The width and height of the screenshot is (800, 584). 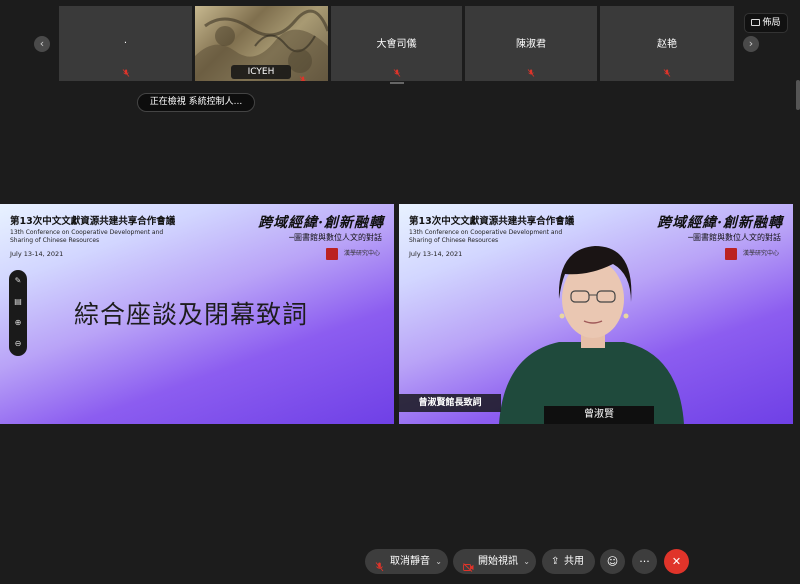 I want to click on annotate-icon: ✎, so click(x=18, y=280).